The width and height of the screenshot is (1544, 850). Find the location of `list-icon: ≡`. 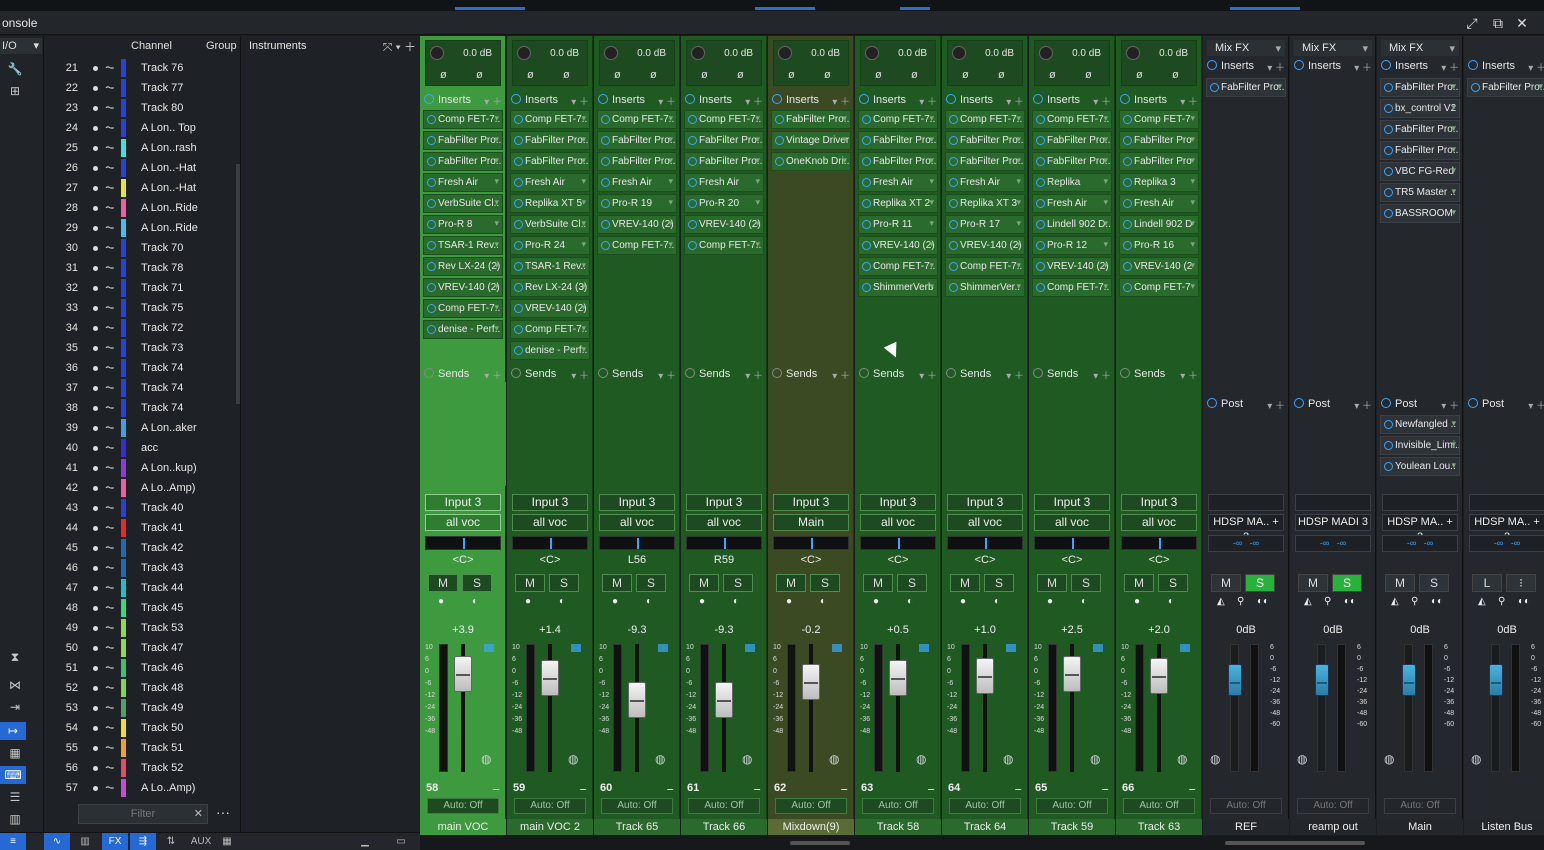

list-icon: ≡ is located at coordinates (13, 841).